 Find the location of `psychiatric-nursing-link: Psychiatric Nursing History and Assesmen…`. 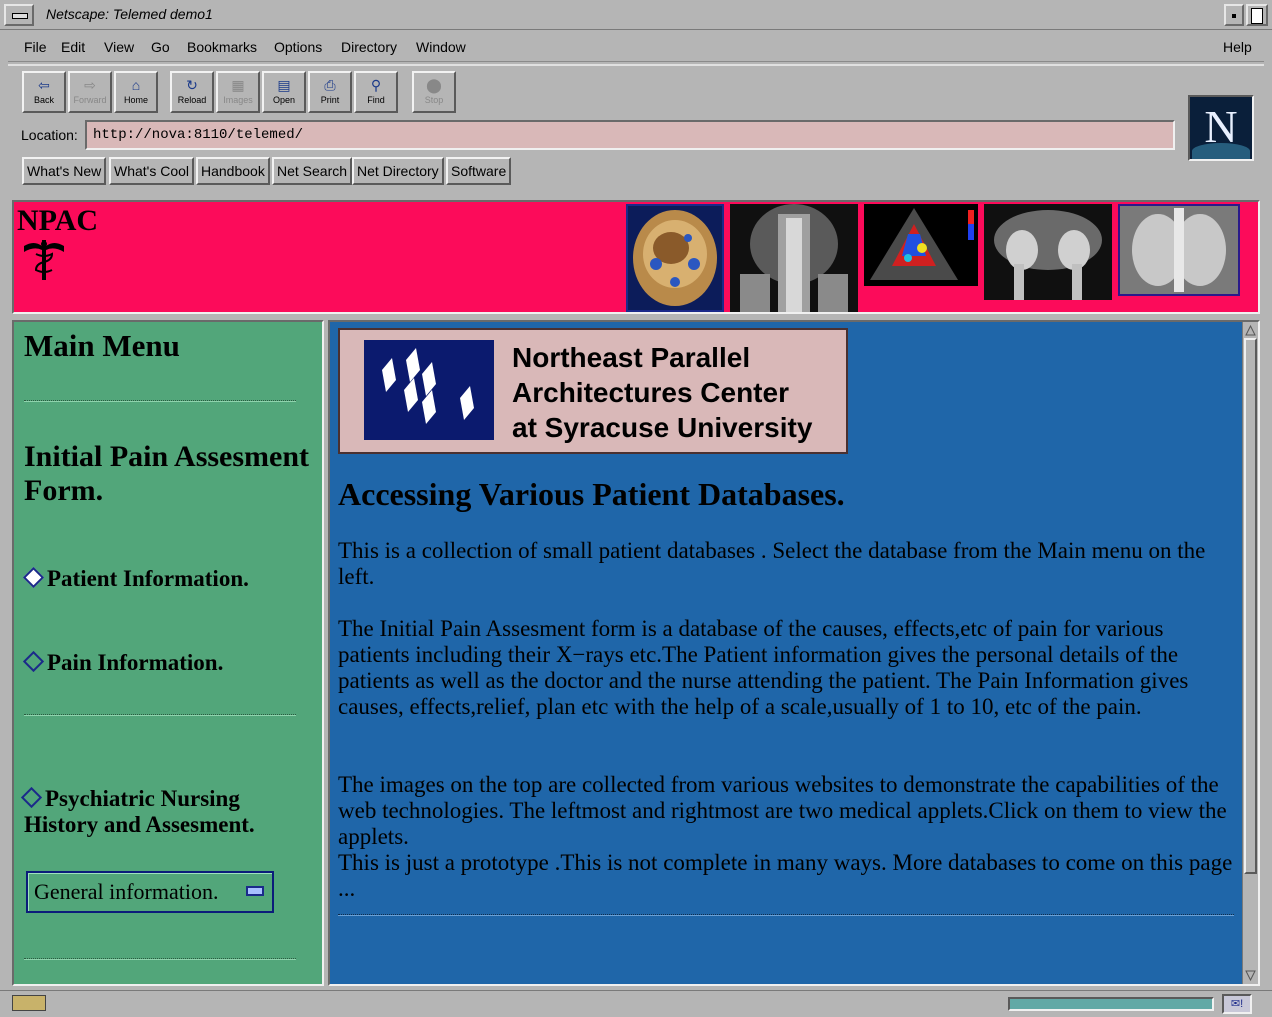

psychiatric-nursing-link: Psychiatric Nursing History and Assesmen… is located at coordinates (167, 812).